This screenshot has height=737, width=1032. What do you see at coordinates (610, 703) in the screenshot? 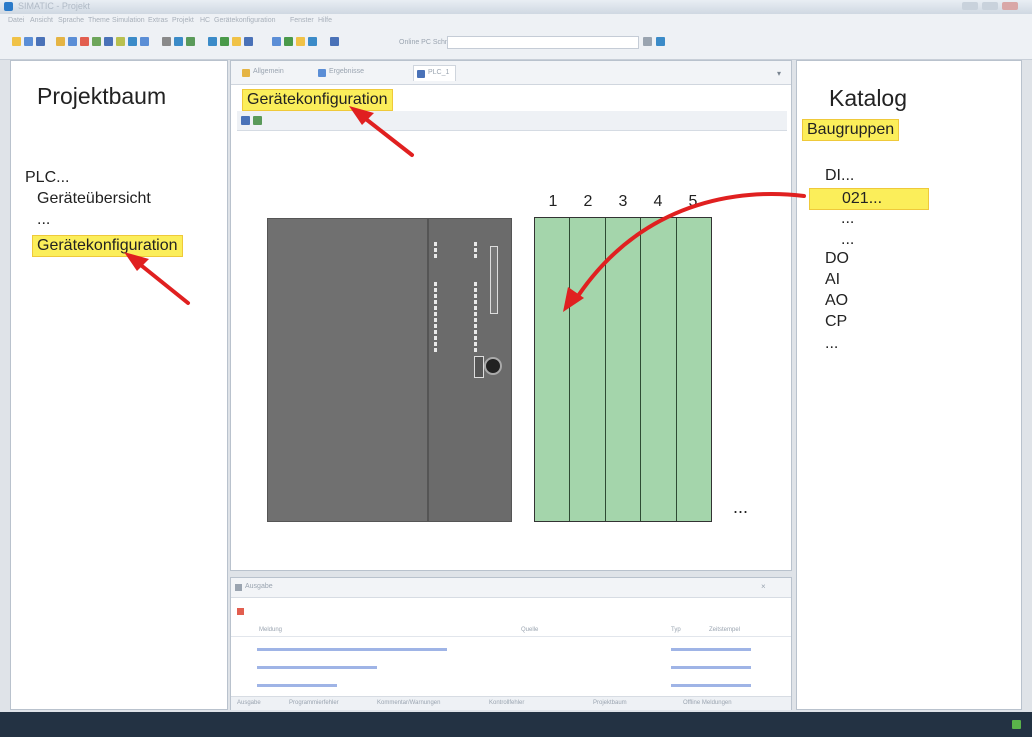
I see `tab-projektbaum: Projektbaum` at bounding box center [610, 703].